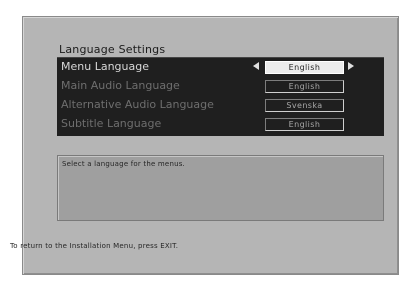 This screenshot has height=290, width=415. What do you see at coordinates (220, 105) in the screenshot?
I see `alternative-audio-language-row: Alternative Audio Language Svenska` at bounding box center [220, 105].